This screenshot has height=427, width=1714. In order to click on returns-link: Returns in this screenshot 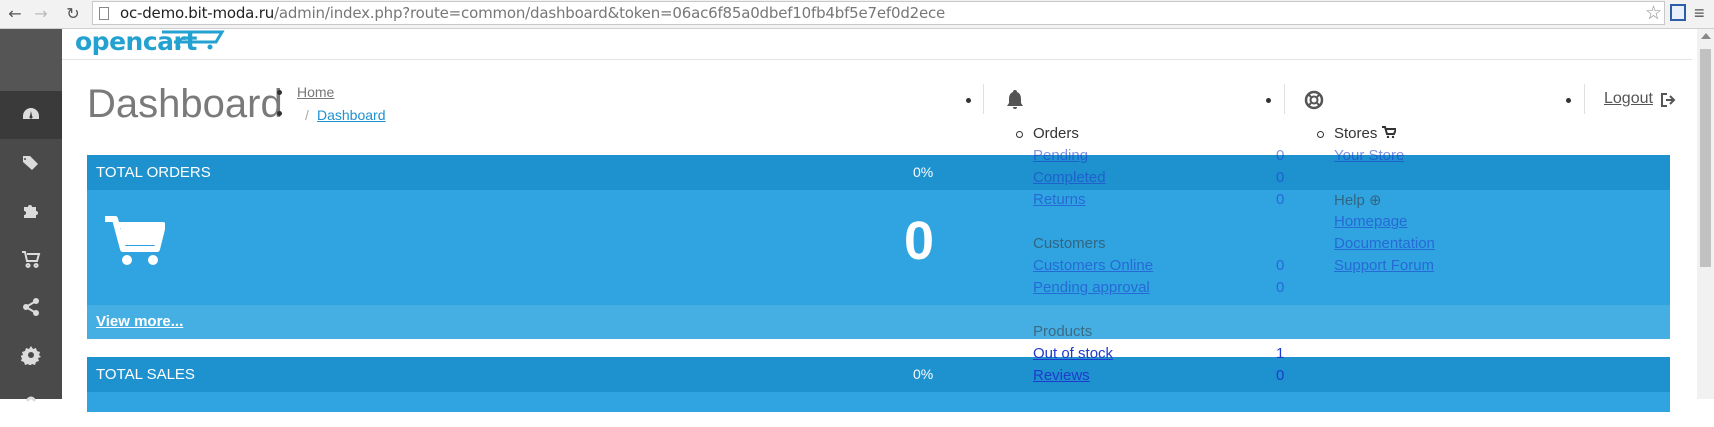, I will do `click(1059, 199)`.